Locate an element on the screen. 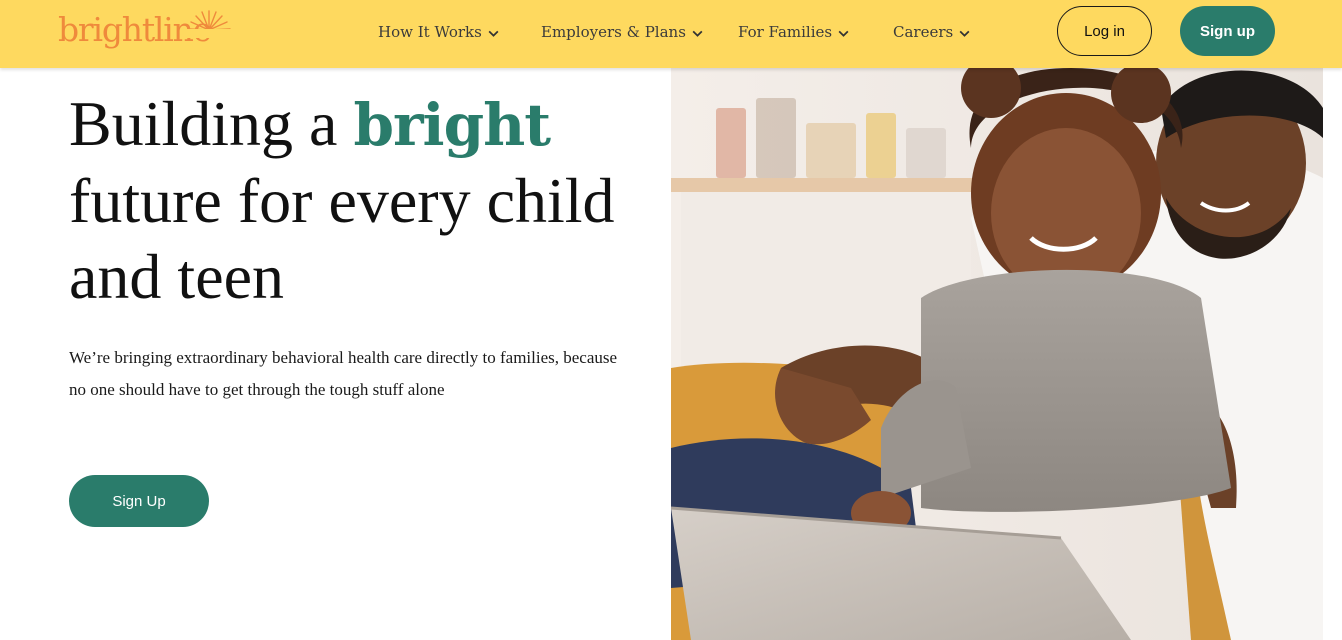 The width and height of the screenshot is (1342, 640). nav-for-families: For Families is located at coordinates (794, 32).